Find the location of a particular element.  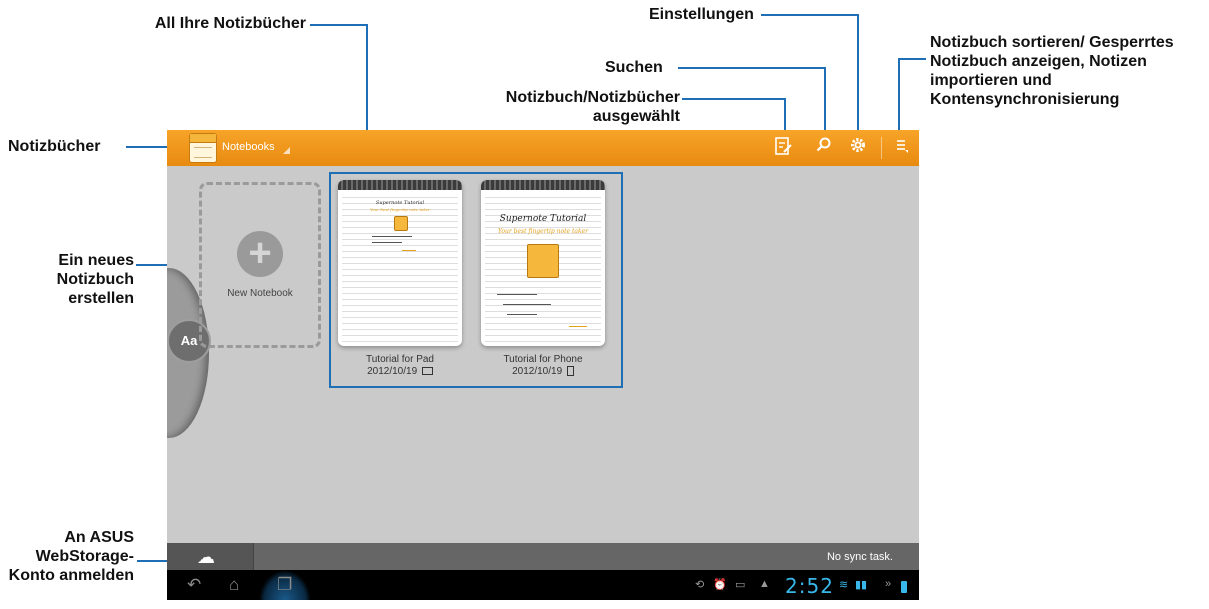

back-icon: ↶ is located at coordinates (194, 585).